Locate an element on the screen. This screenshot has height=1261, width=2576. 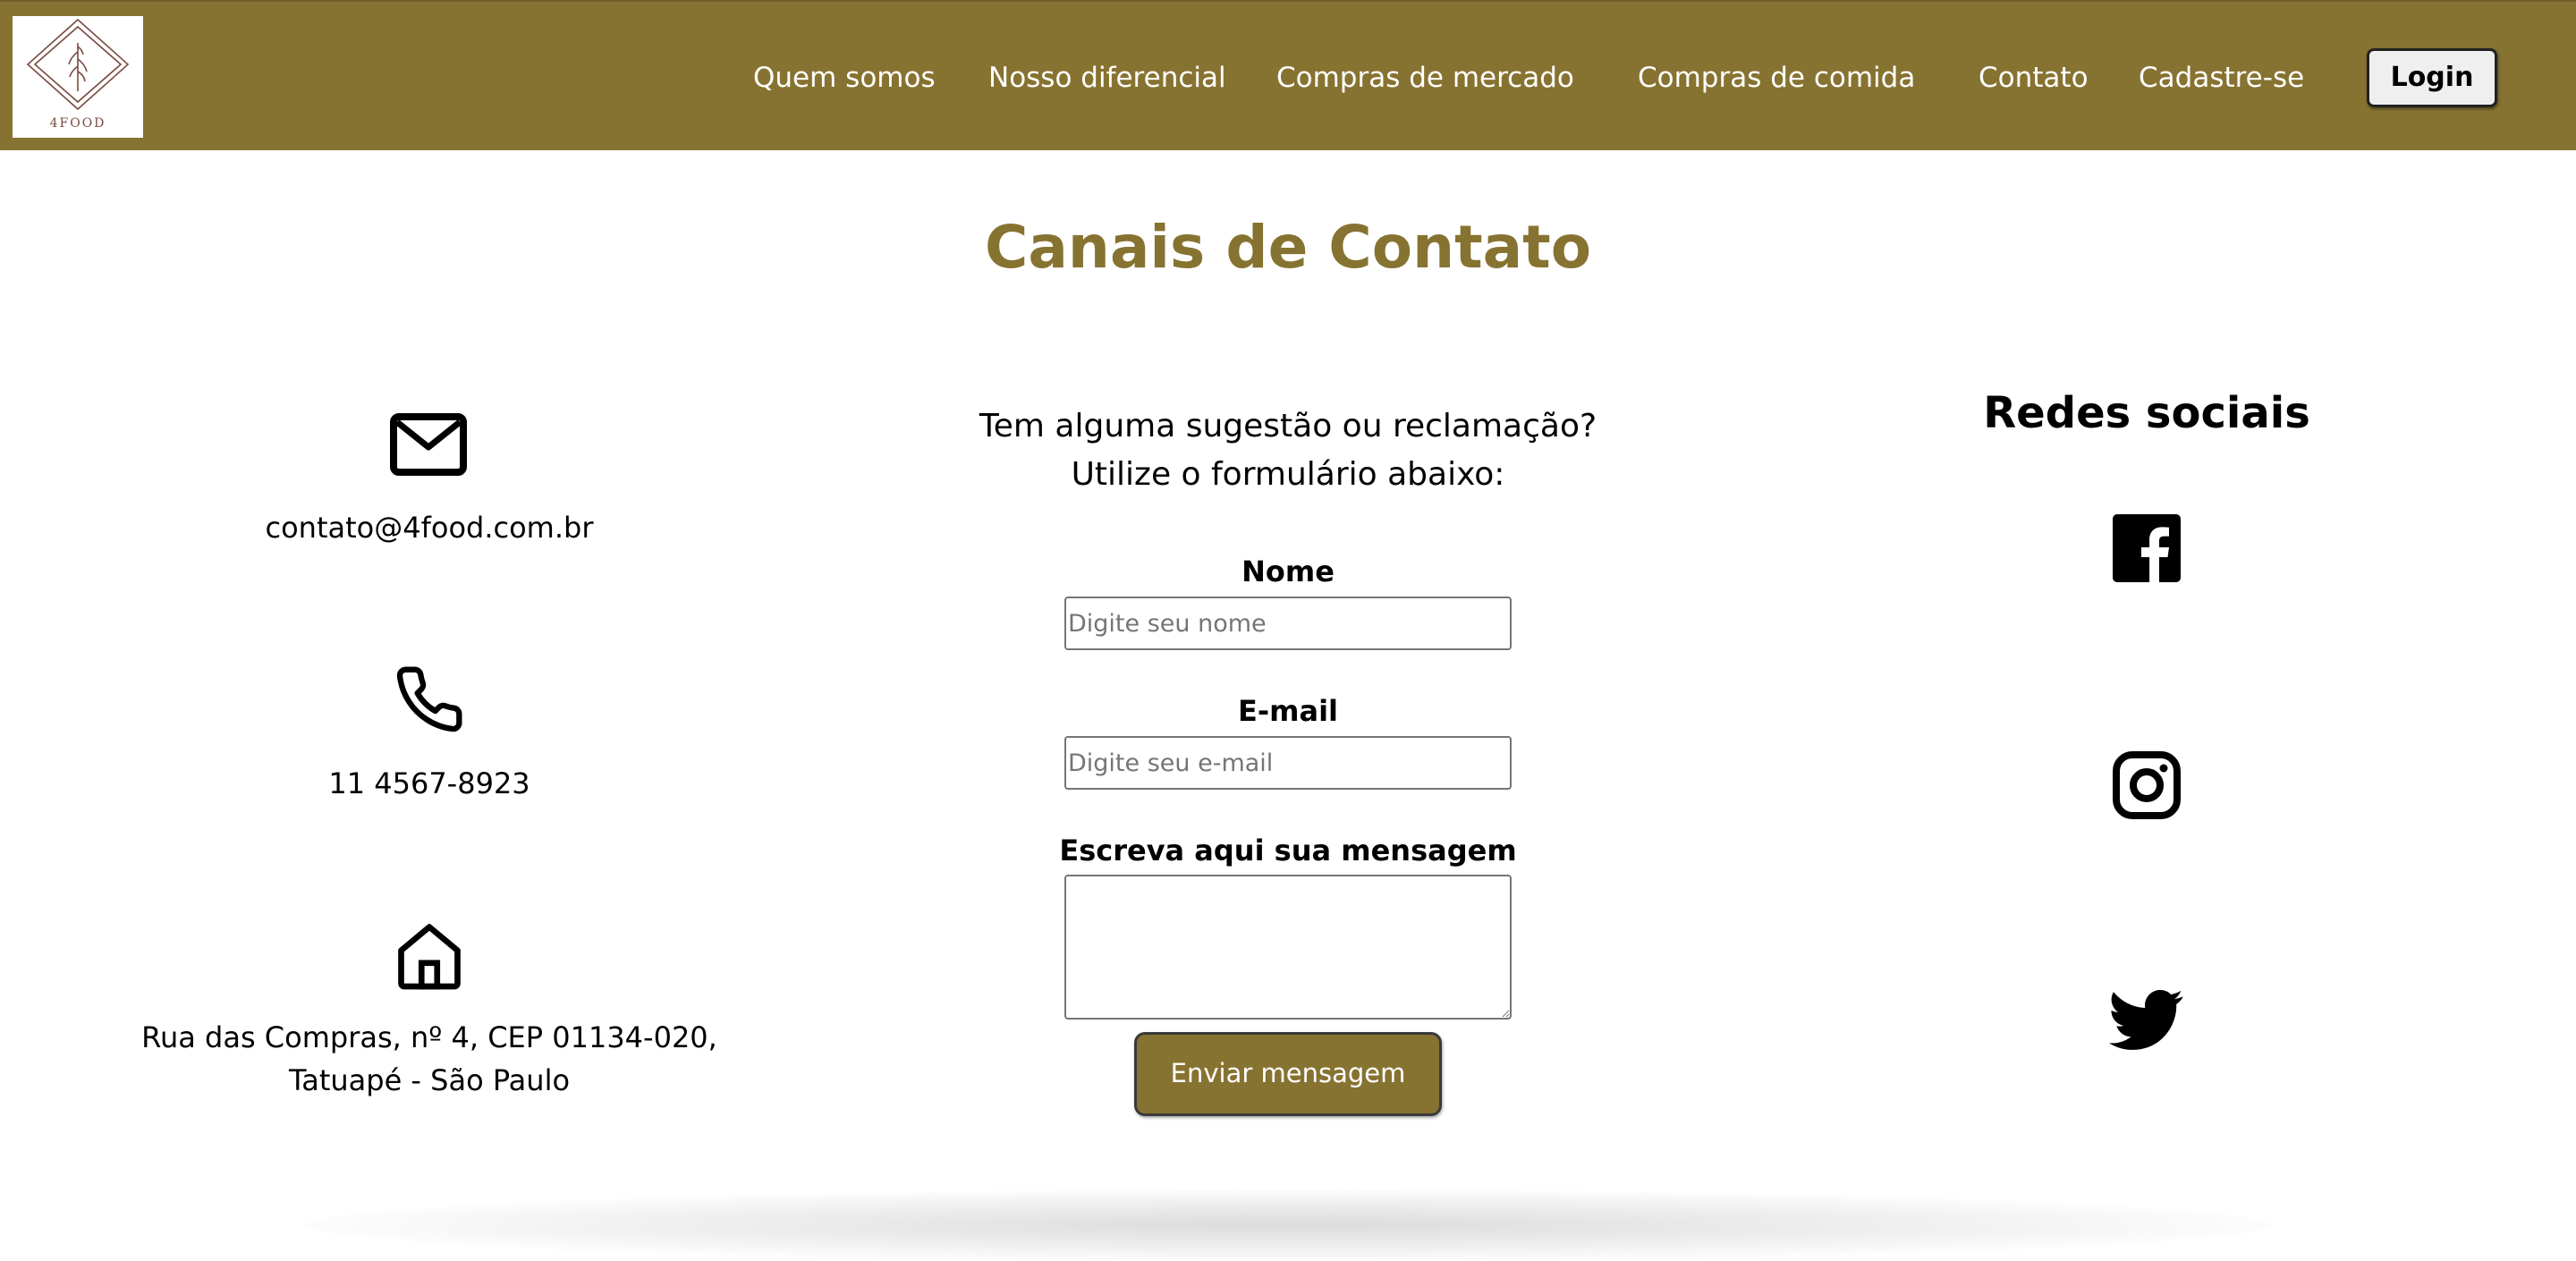
footer-shadow is located at coordinates (1288, 1225).